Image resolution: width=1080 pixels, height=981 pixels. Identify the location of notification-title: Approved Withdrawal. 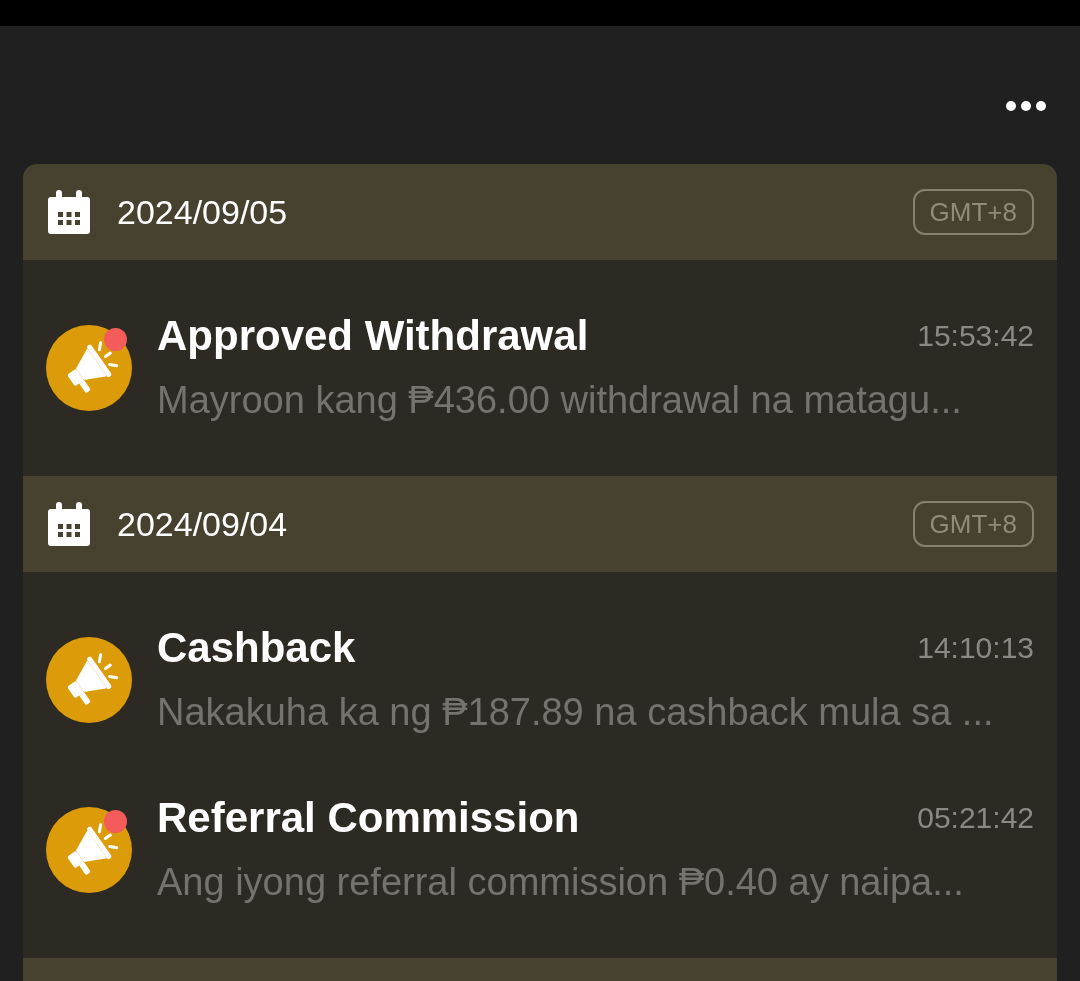
(373, 336).